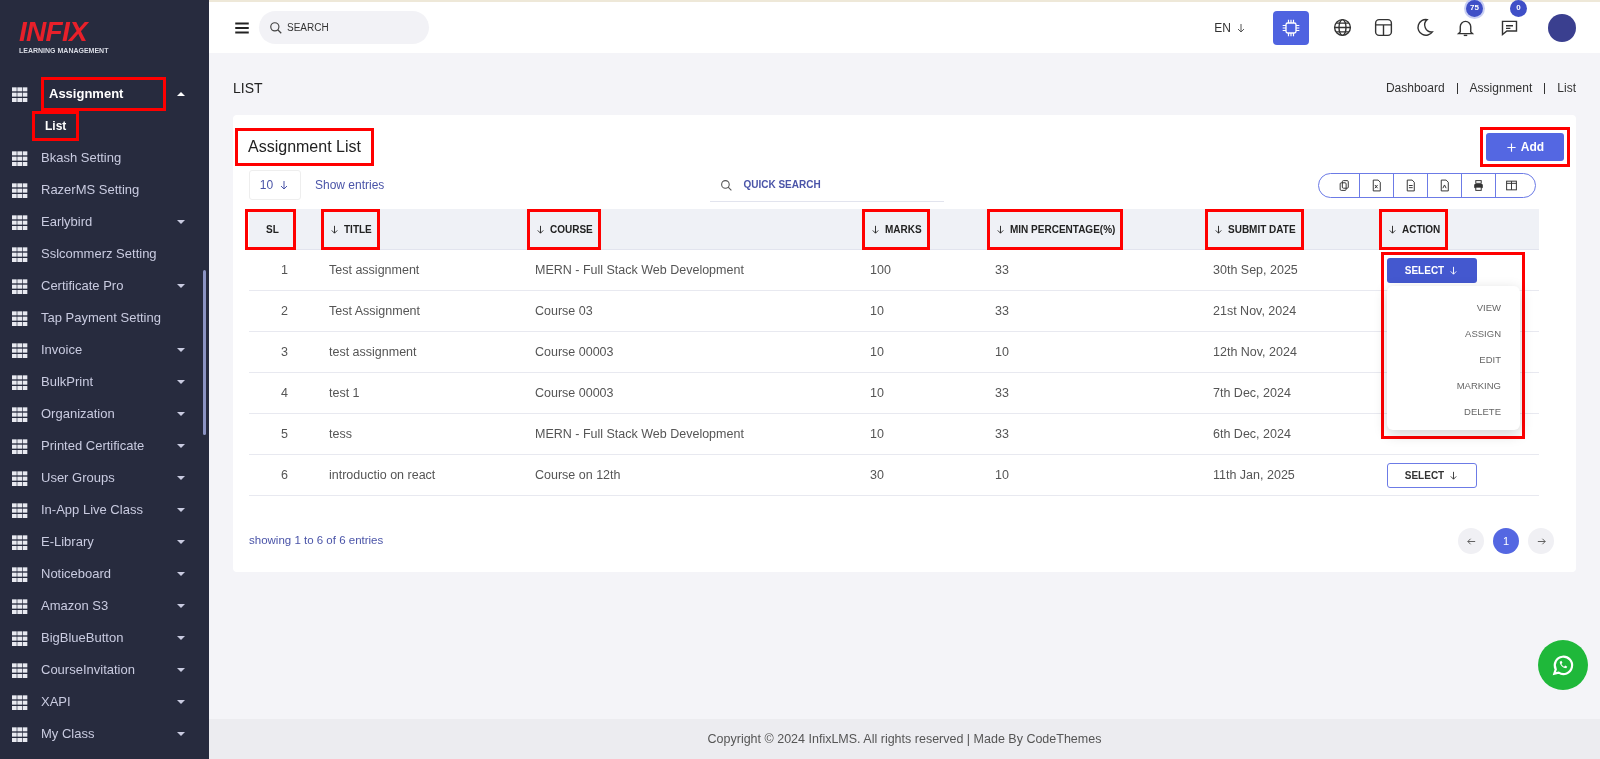 This screenshot has width=1600, height=759. Describe the element at coordinates (1414, 229) in the screenshot. I see `column-header: ACTION` at that location.